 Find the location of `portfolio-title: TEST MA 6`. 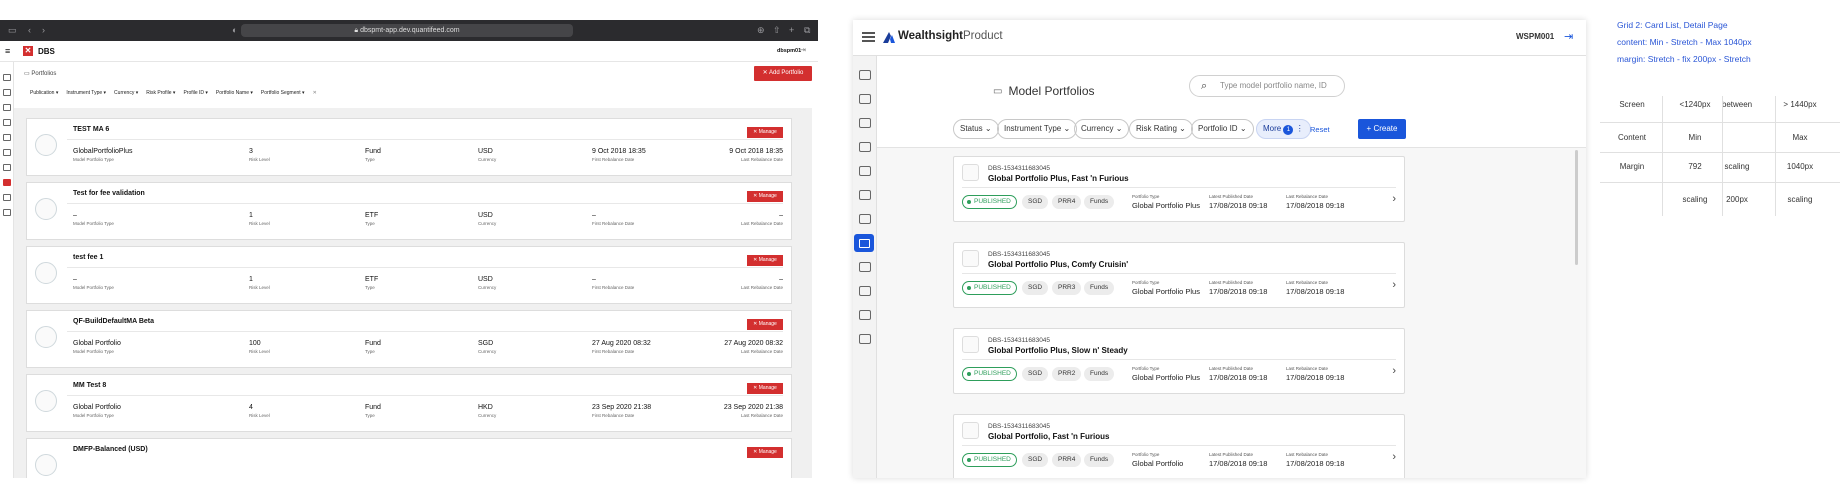

portfolio-title: TEST MA 6 is located at coordinates (91, 129).